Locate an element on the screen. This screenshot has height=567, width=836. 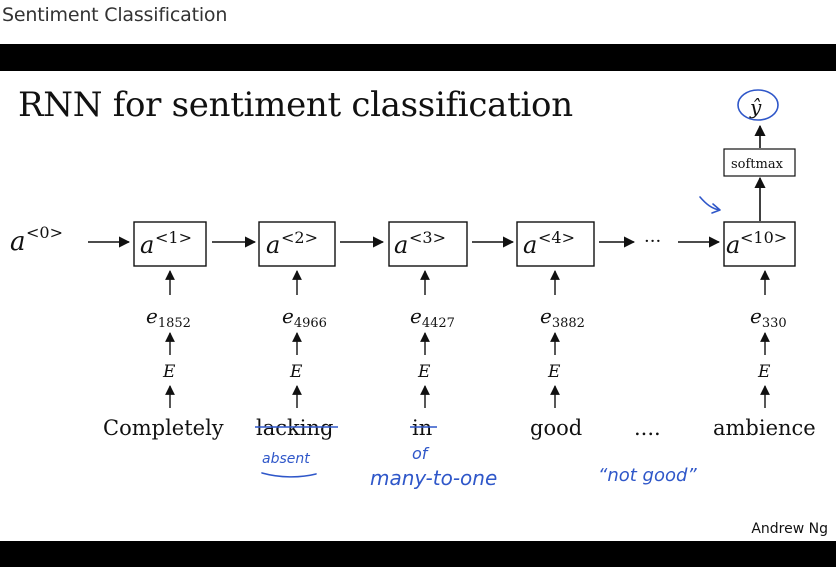
initial-activation: a <0> is located at coordinates (36, 240).